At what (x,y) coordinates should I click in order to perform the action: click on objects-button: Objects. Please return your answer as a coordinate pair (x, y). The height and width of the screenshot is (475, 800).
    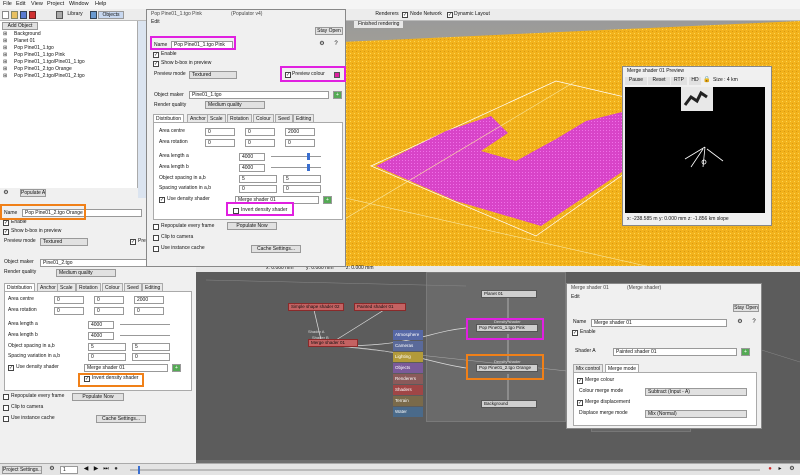
    Looking at the image, I should click on (111, 15).